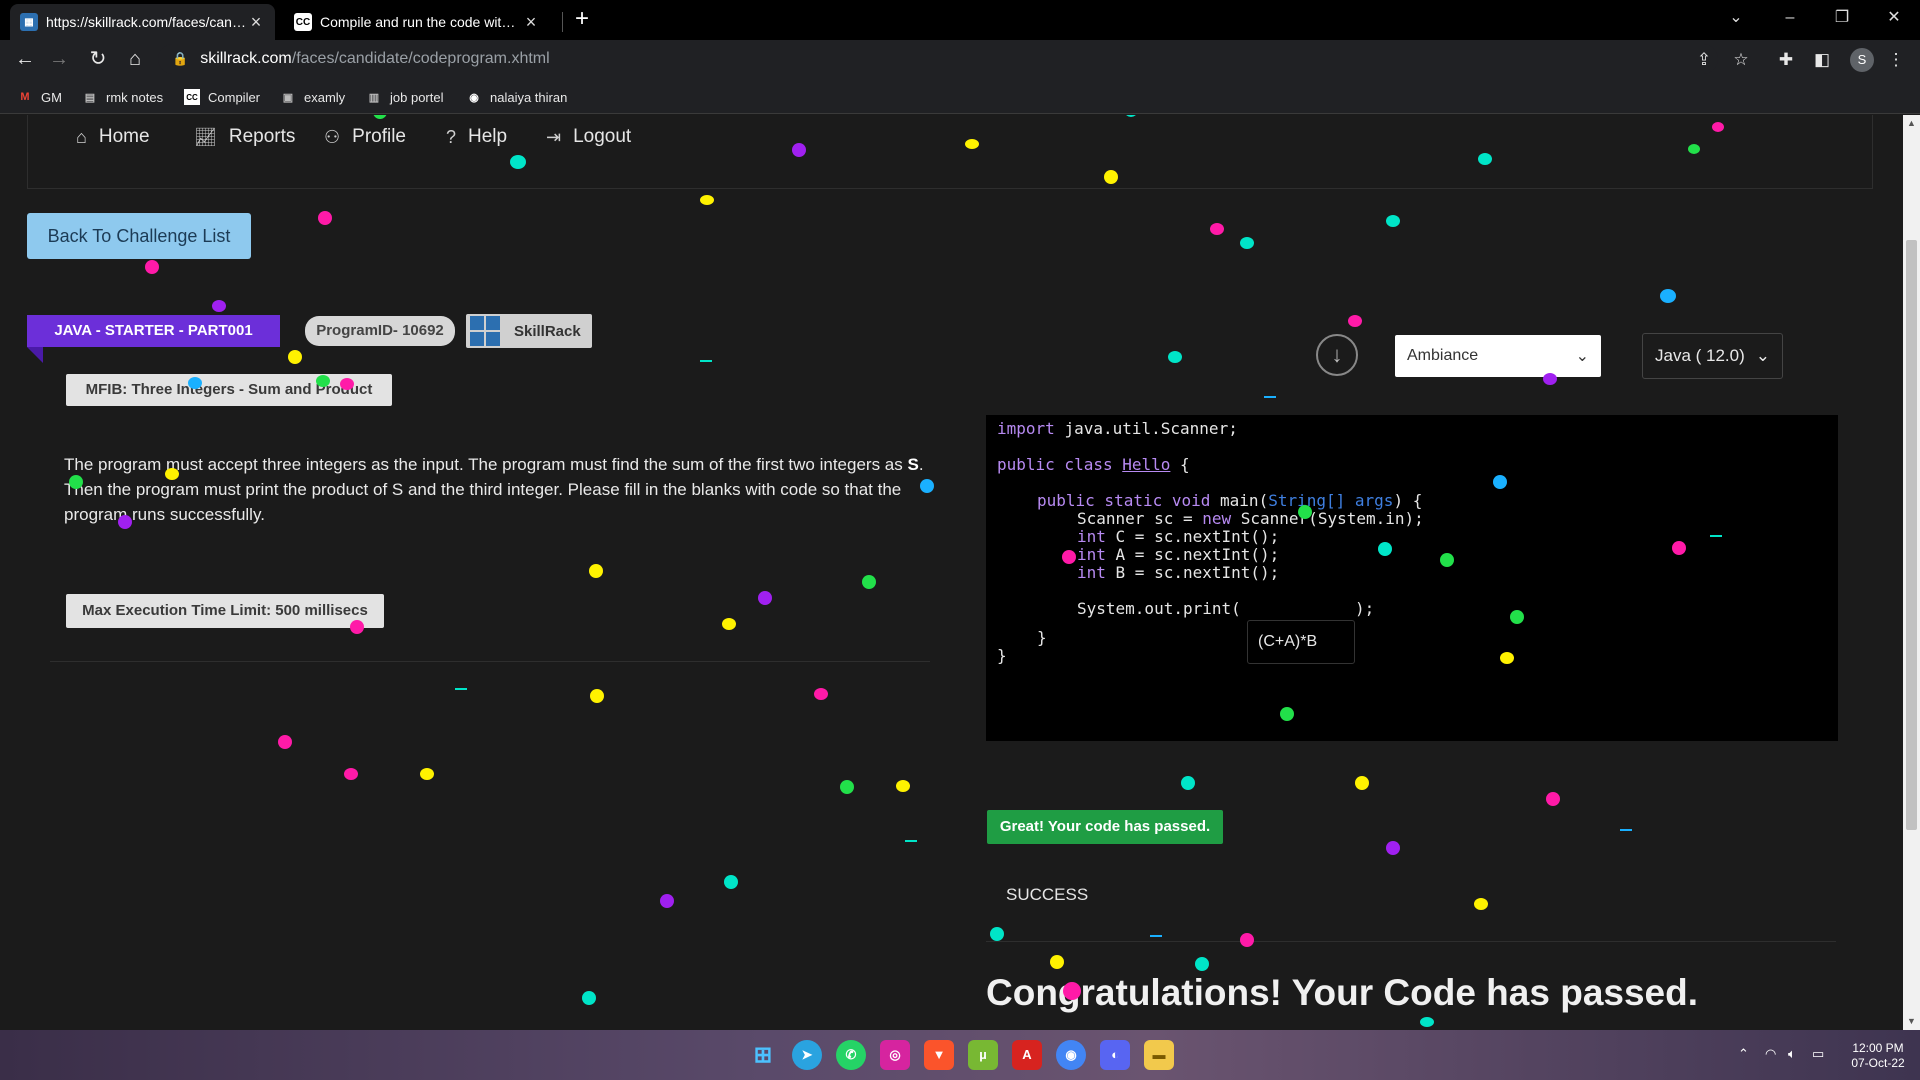 Image resolution: width=1920 pixels, height=1080 pixels. Describe the element at coordinates (451, 136) in the screenshot. I see `help-icon: ?` at that location.